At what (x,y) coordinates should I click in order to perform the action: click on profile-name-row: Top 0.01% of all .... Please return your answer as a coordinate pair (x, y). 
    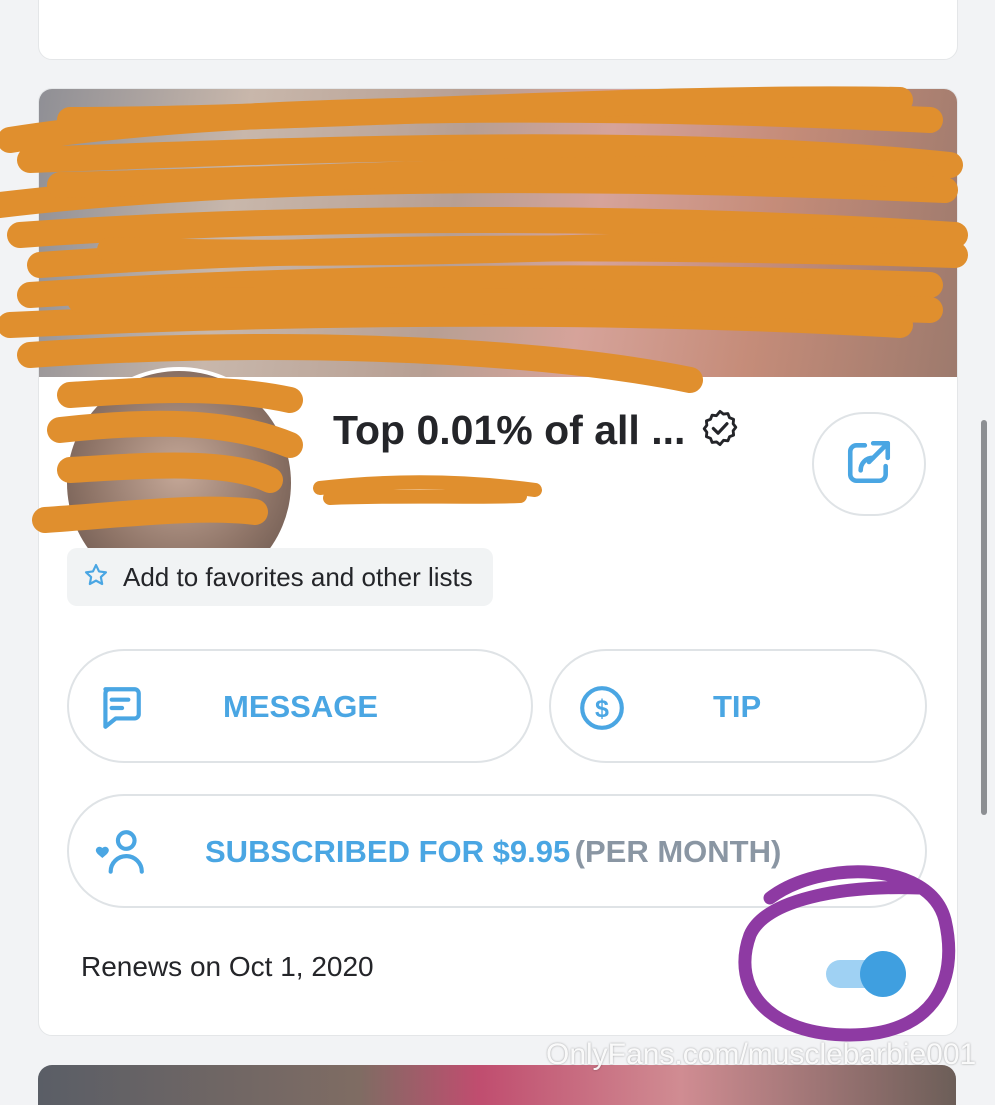
    Looking at the image, I should click on (536, 430).